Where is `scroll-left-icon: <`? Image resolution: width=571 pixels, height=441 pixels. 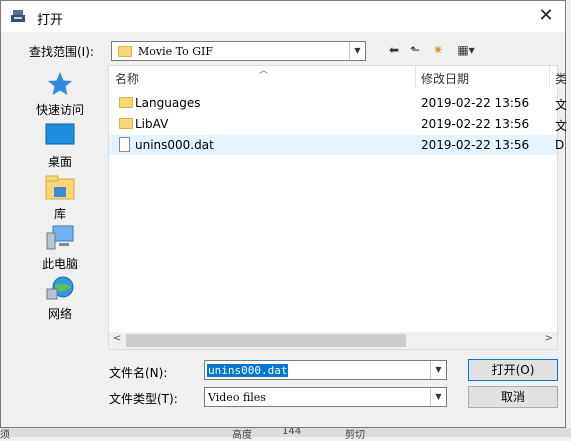
scroll-left-icon: < is located at coordinates (117, 338).